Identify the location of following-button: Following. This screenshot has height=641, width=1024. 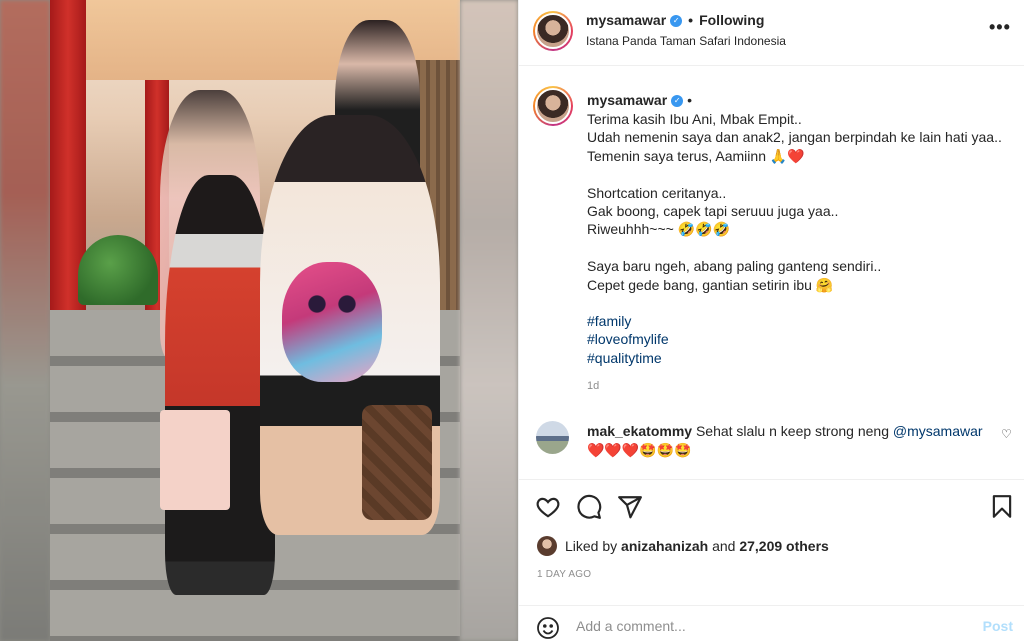
(731, 20).